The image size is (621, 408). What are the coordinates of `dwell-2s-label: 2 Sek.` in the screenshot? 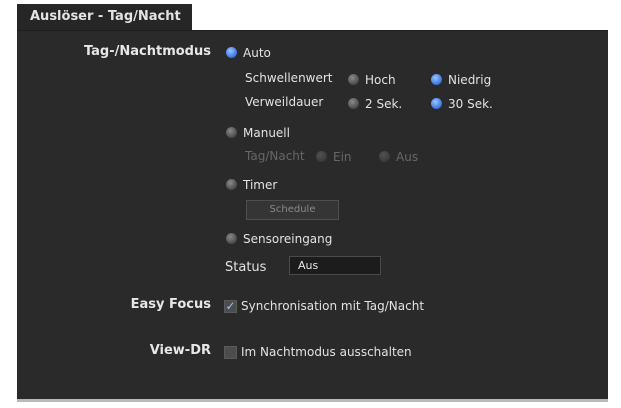 It's located at (384, 104).